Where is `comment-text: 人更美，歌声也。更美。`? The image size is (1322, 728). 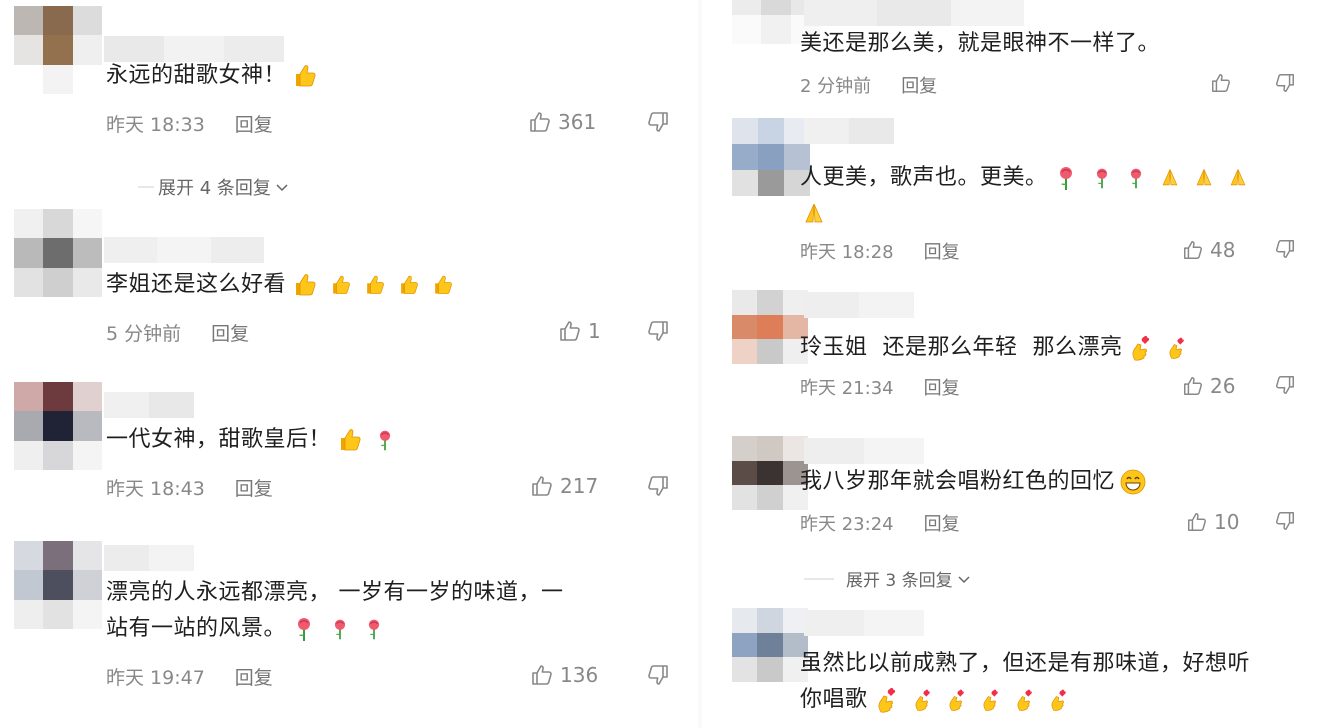
comment-text: 人更美，歌声也。更美。 is located at coordinates (1050, 196).